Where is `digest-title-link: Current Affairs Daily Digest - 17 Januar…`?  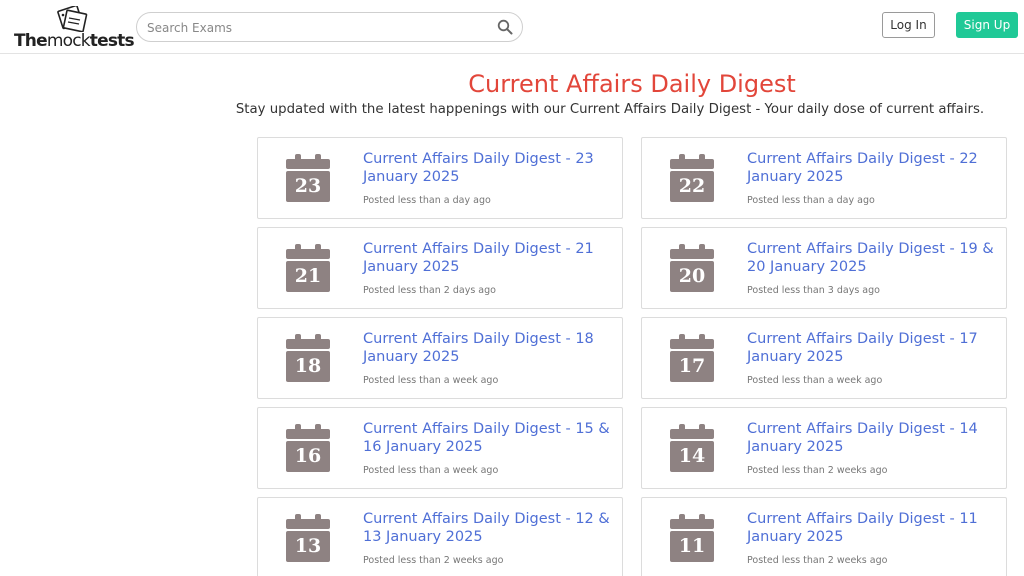
digest-title-link: Current Affairs Daily Digest - 17 Januar… is located at coordinates (873, 348).